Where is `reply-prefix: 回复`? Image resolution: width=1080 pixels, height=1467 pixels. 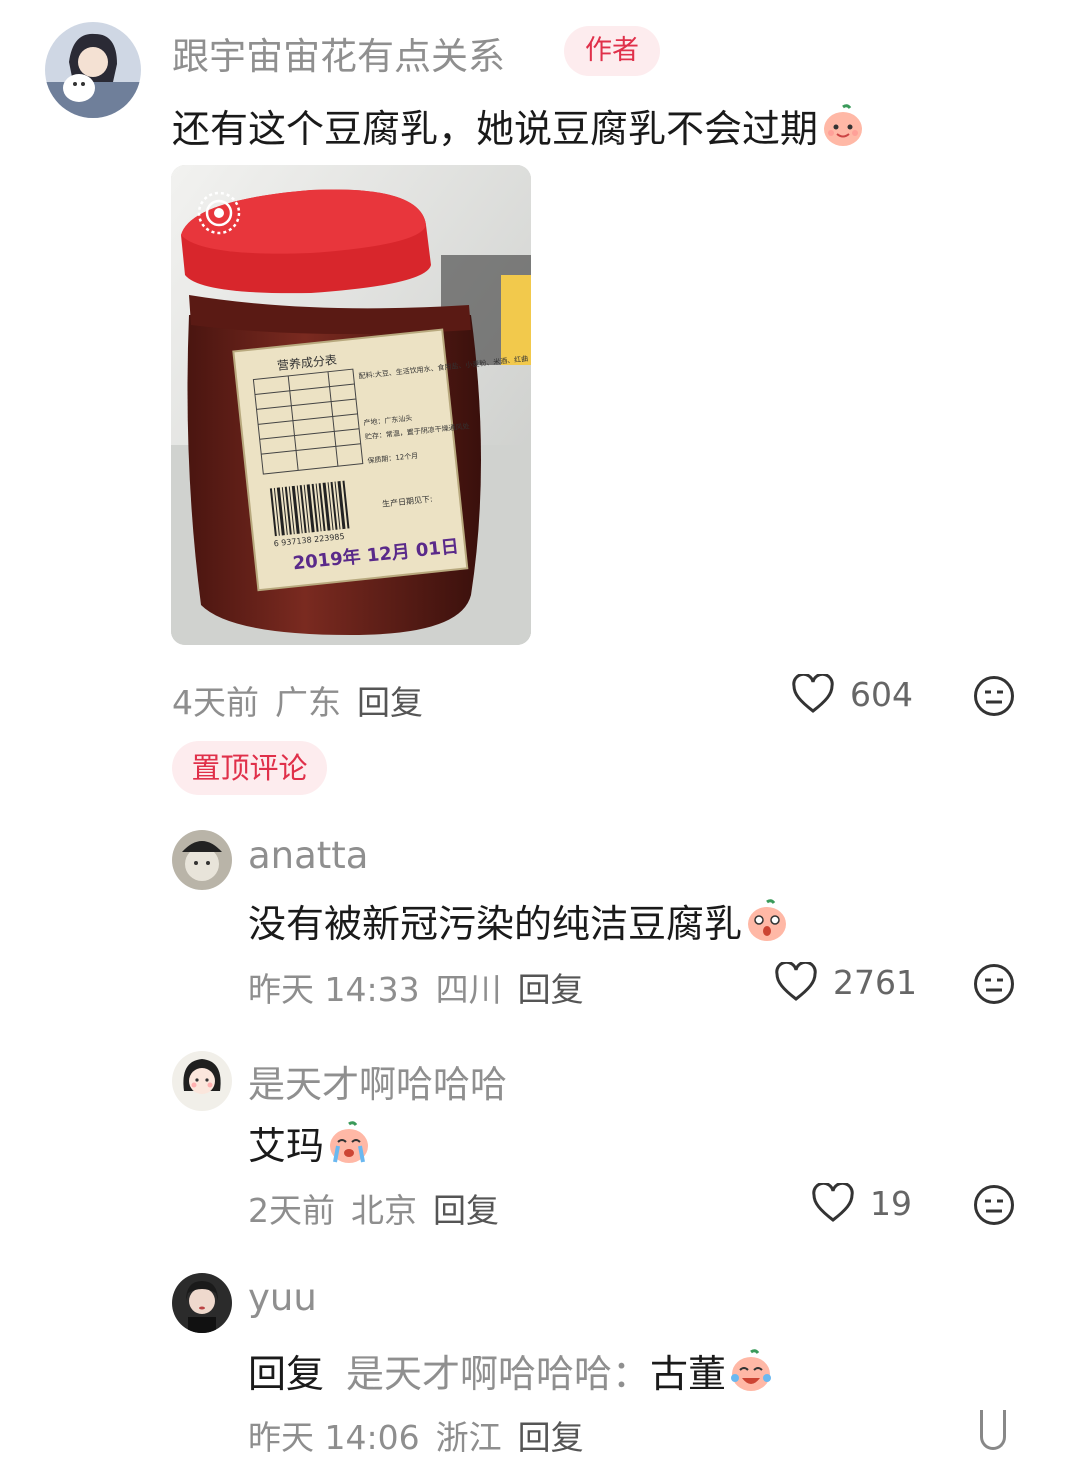 reply-prefix: 回复 is located at coordinates (286, 1374).